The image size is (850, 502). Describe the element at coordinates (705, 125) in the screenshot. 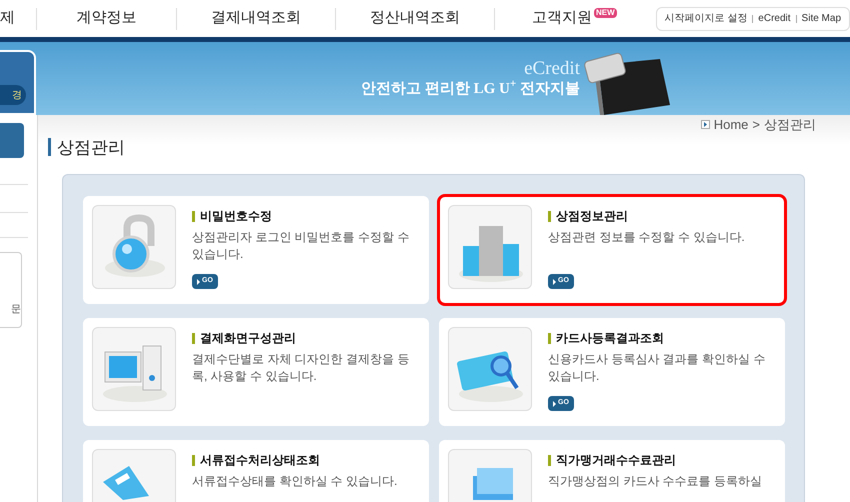

I see `arrow-icon` at that location.